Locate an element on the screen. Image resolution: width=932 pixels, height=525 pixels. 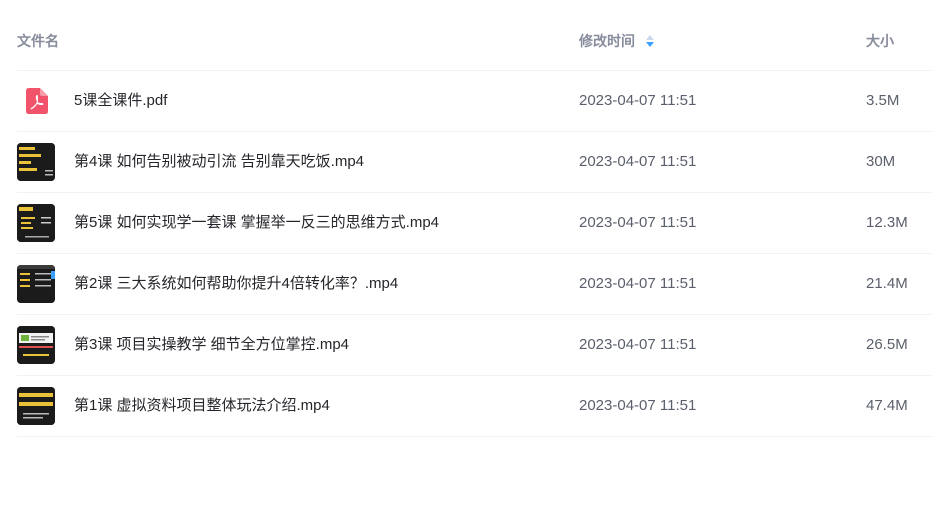
file-name: 第4课 如何告别被动引流 告别靠天吃饭.mp4 is located at coordinates (219, 162).